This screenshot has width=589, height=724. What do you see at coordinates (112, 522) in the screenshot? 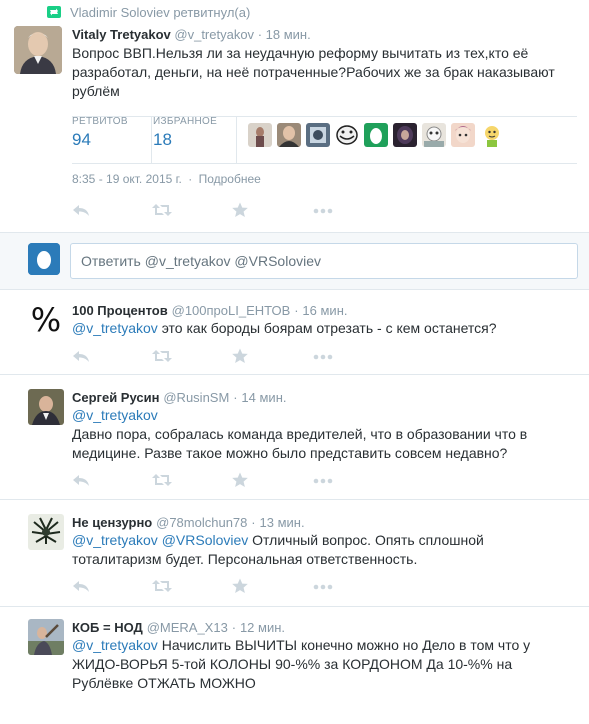
I see `author-name: Не цензурно` at bounding box center [112, 522].